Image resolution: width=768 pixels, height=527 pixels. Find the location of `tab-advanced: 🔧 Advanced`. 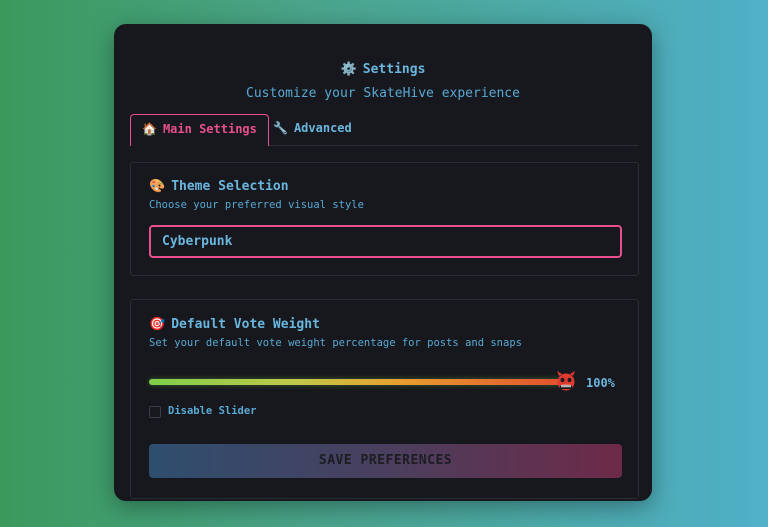

tab-advanced: 🔧 Advanced is located at coordinates (312, 129).